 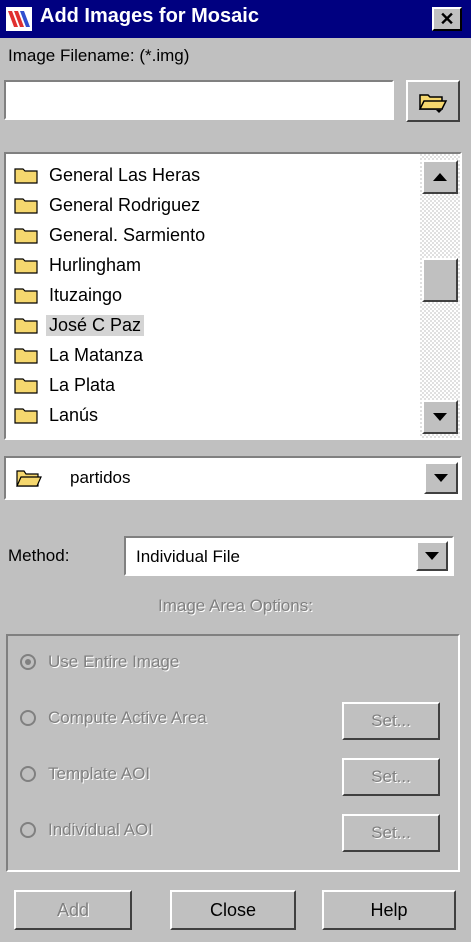 What do you see at coordinates (99, 55) in the screenshot?
I see `filename-label: Image Filename: (*.img)` at bounding box center [99, 55].